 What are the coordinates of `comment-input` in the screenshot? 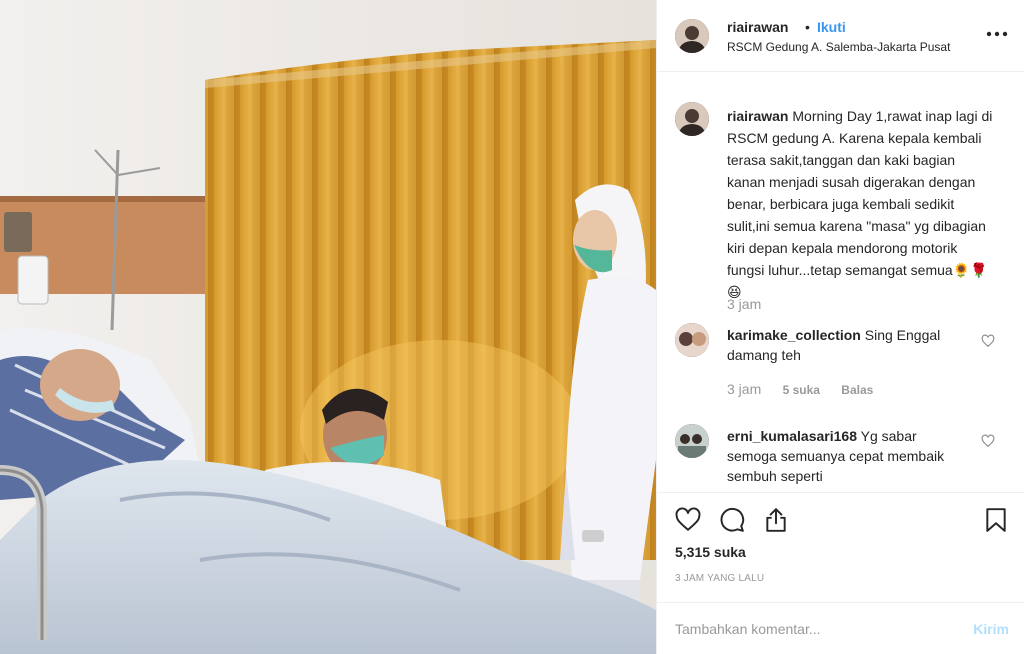 It's located at (815, 629).